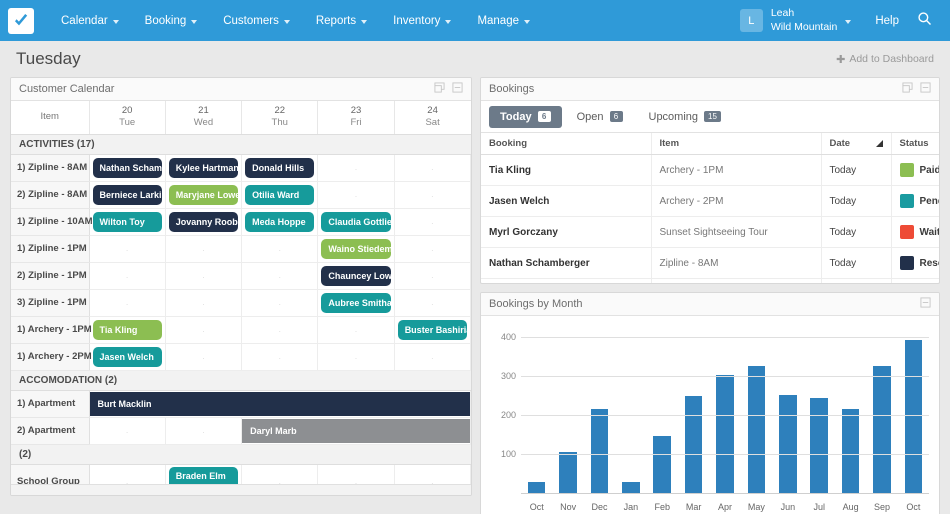  I want to click on calendar-booking-chip: Kylee Hartmann, so click(203, 167).